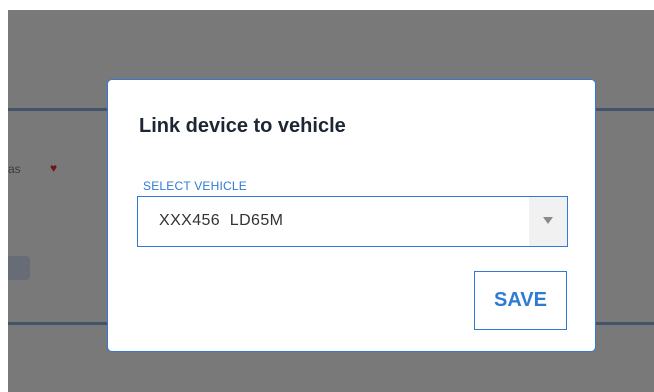  I want to click on select-vehicle-label: SELECT VEHICLE, so click(195, 186).